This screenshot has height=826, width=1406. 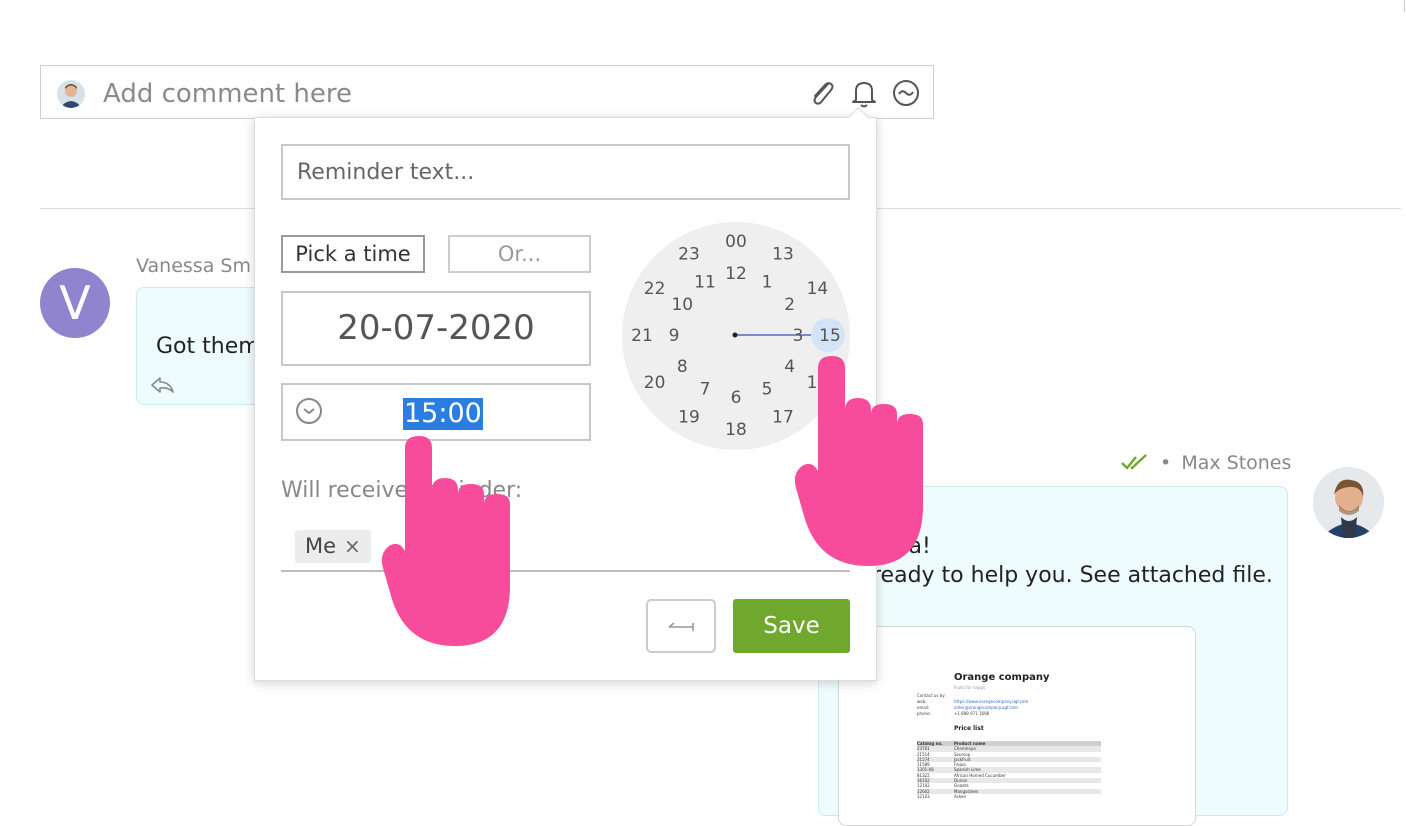 What do you see at coordinates (972, 713) in the screenshot?
I see `contact-value: +1 888 971 1698` at bounding box center [972, 713].